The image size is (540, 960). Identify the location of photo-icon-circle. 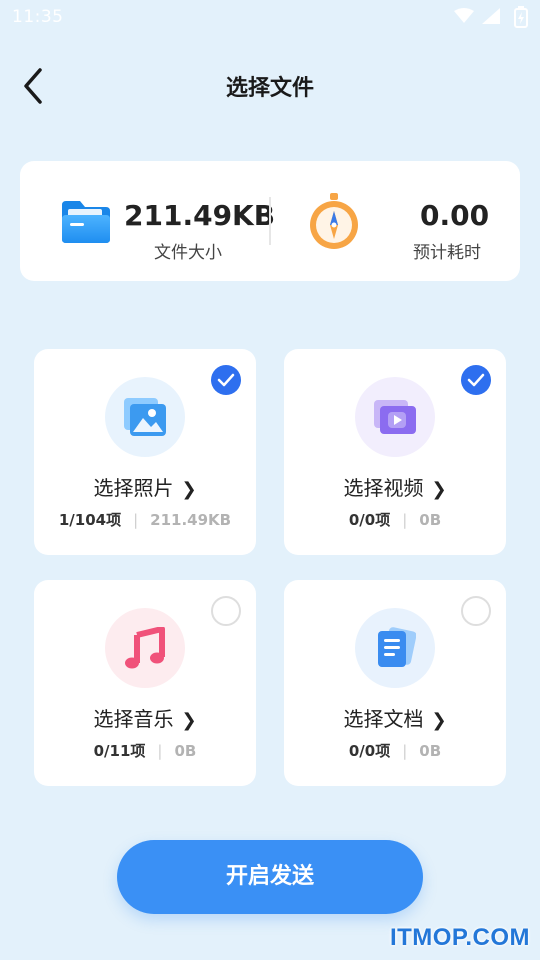
(145, 417).